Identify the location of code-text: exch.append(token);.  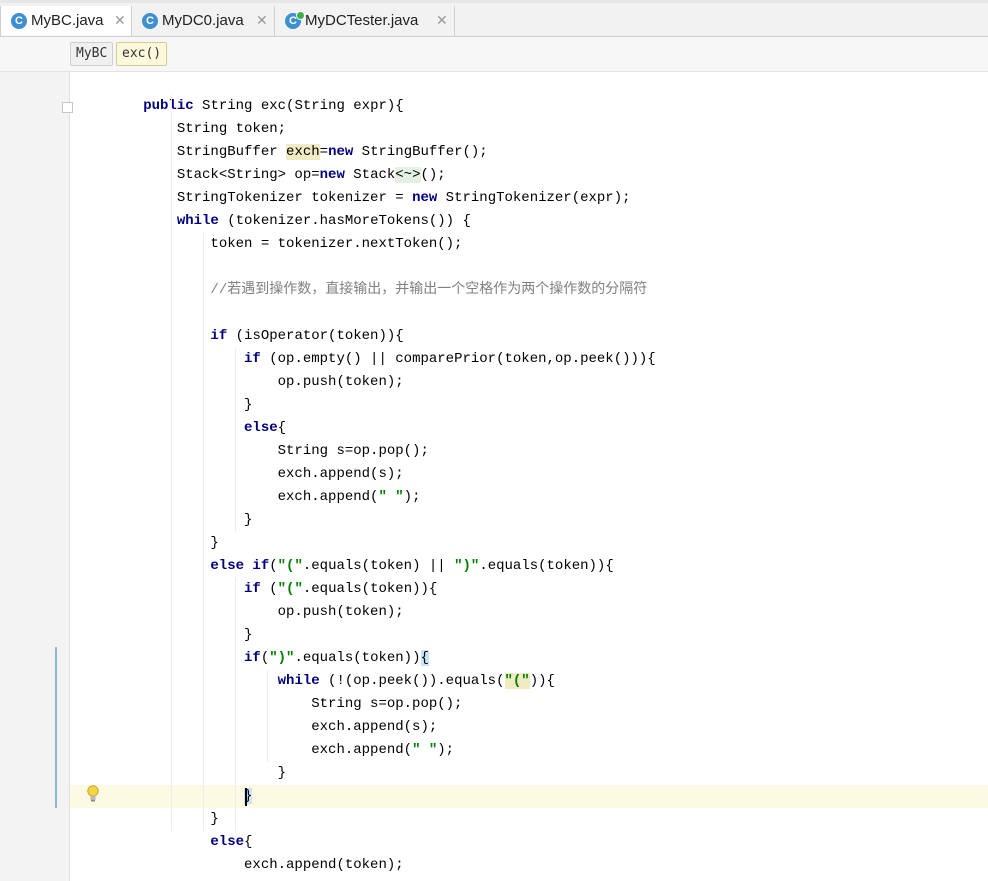
(240, 865).